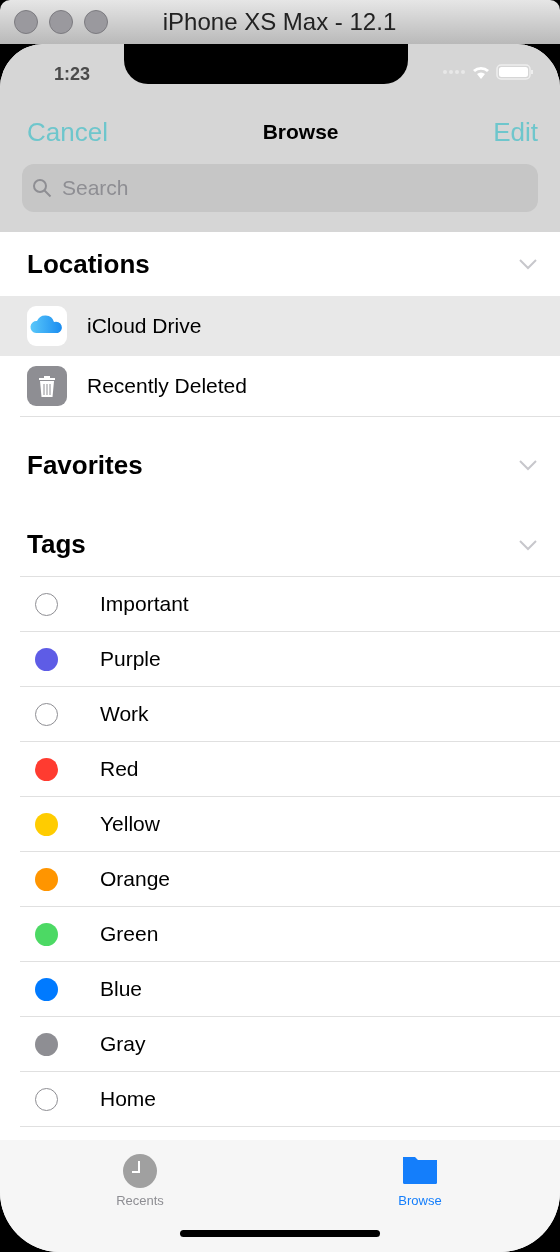 The height and width of the screenshot is (1252, 560). I want to click on tag-label: Green, so click(129, 934).